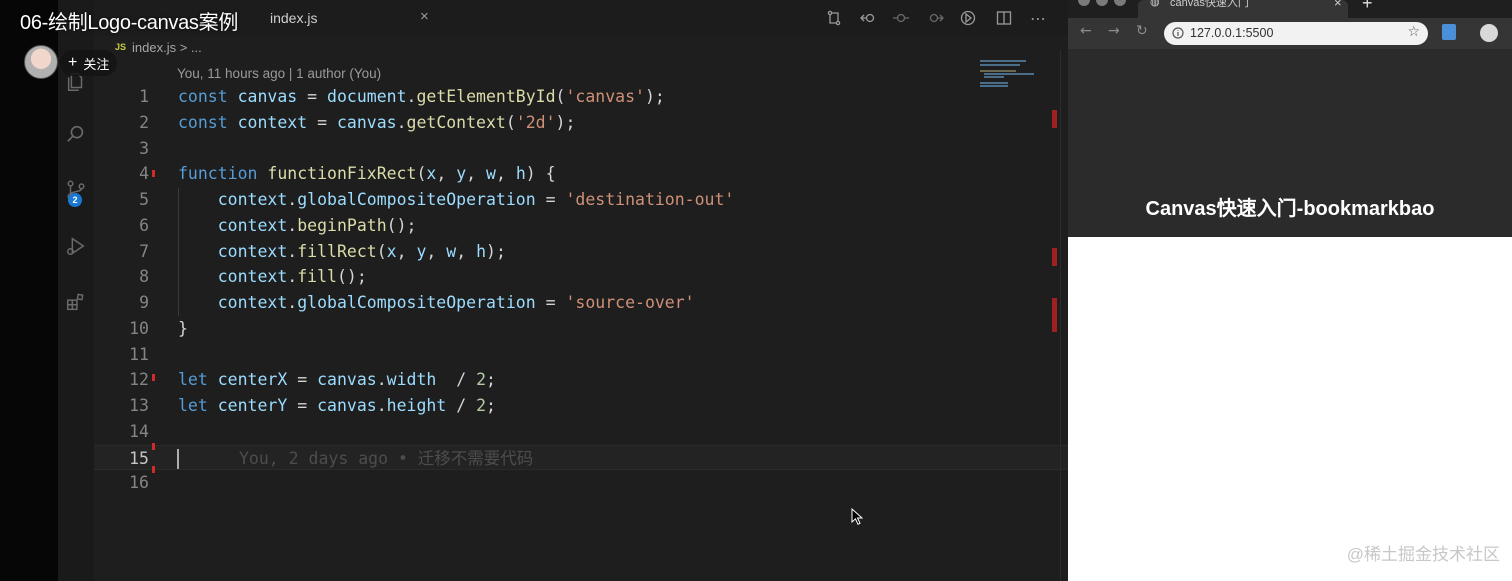  Describe the element at coordinates (1367, 7) in the screenshot. I see `new-tab-button: +` at that location.